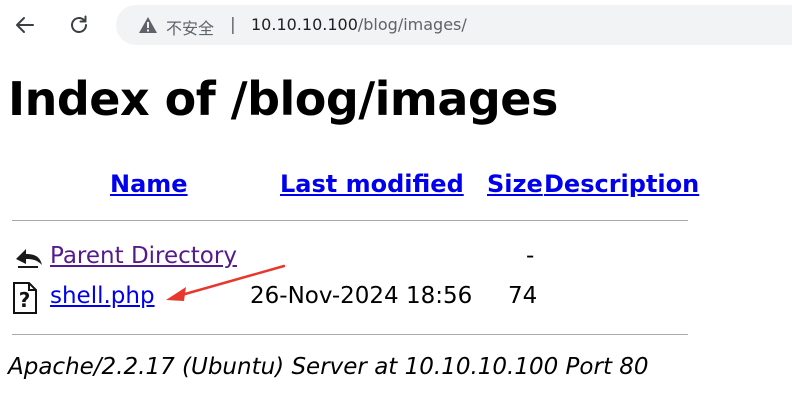 The image size is (792, 406). What do you see at coordinates (530, 256) in the screenshot?
I see `parent-directory-size: -` at bounding box center [530, 256].